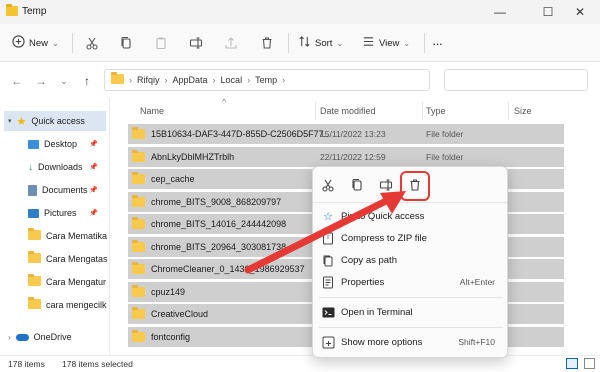  What do you see at coordinates (228, 269) in the screenshot?
I see `row-name-label: ChromeCleaner_0_1436_1986929537` at bounding box center [228, 269].